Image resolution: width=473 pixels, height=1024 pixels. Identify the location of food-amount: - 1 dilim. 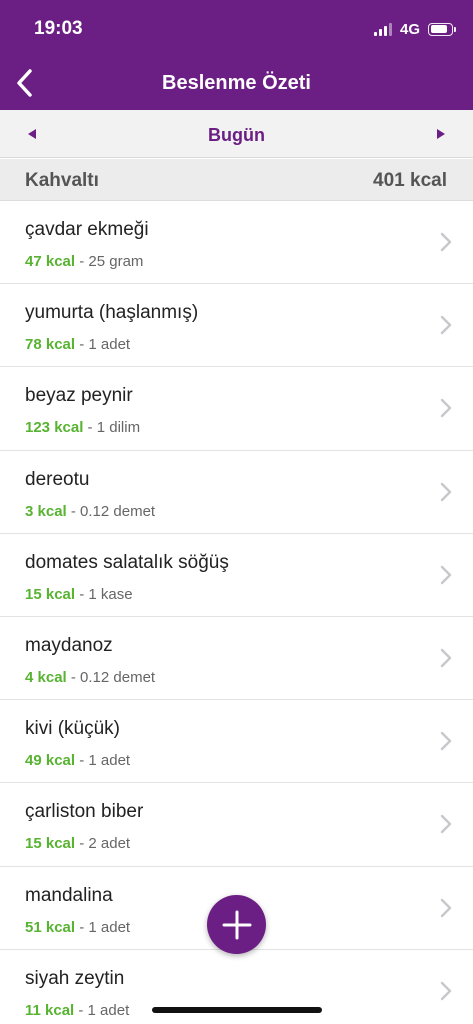
(112, 428).